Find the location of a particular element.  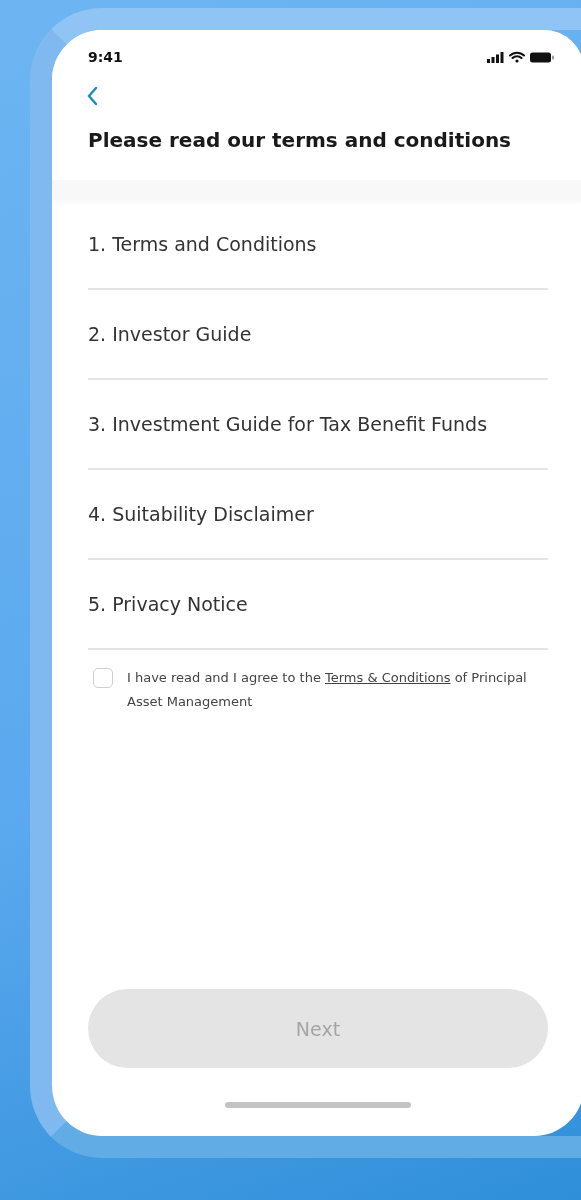

battery-icon is located at coordinates (542, 57).